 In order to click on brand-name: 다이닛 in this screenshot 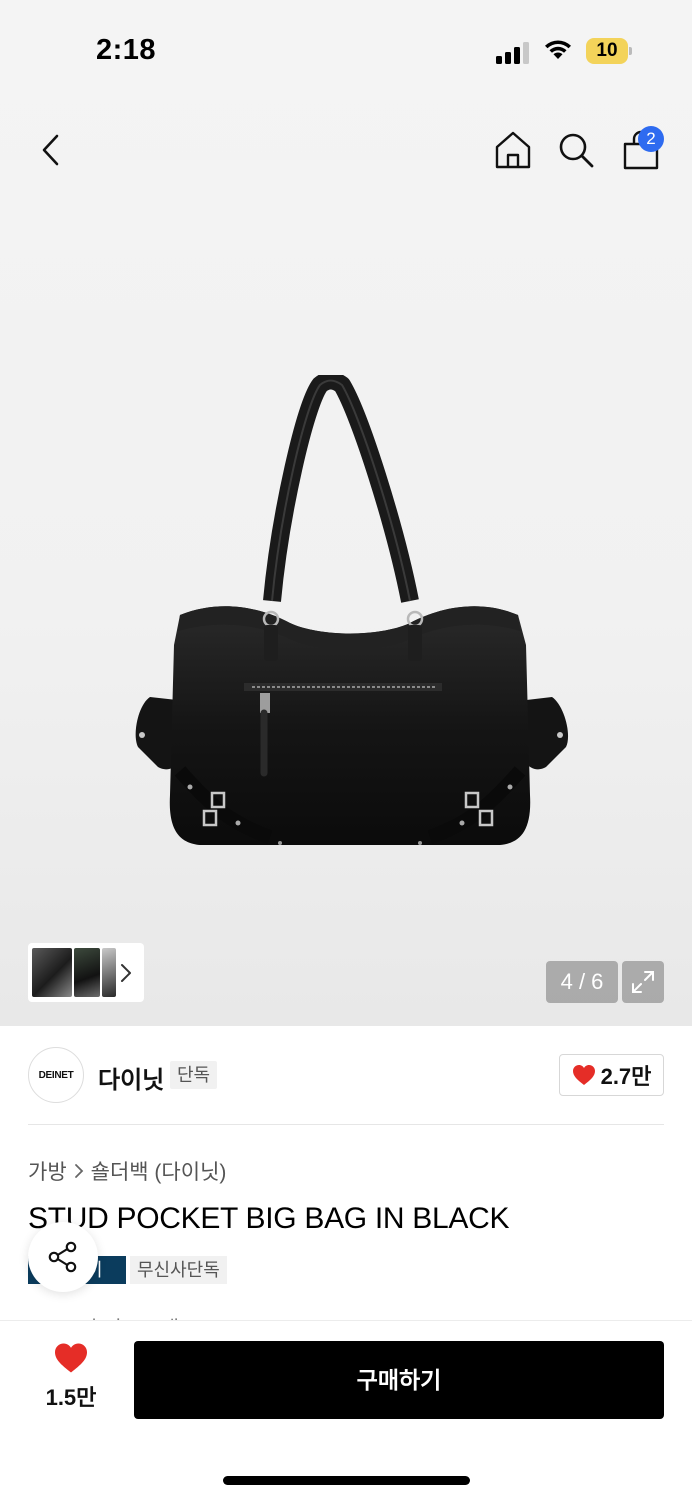, I will do `click(131, 1077)`.